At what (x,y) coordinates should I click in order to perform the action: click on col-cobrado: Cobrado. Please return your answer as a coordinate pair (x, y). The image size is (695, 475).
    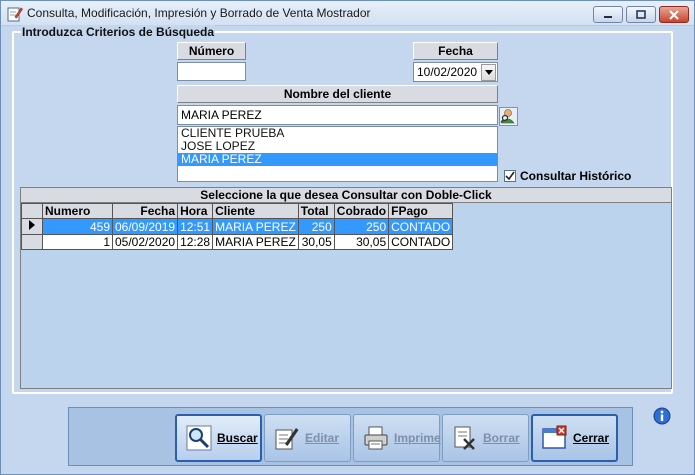
    Looking at the image, I should click on (361, 211).